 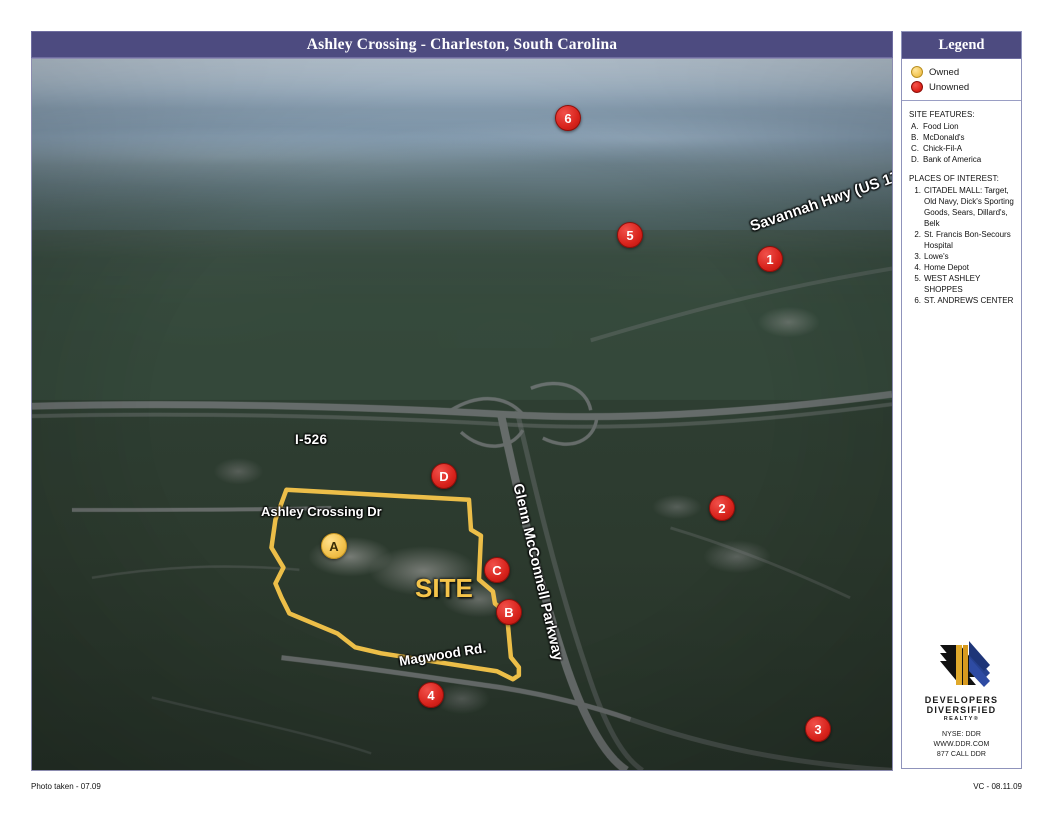 I want to click on map-marker-2: 2, so click(x=722, y=508).